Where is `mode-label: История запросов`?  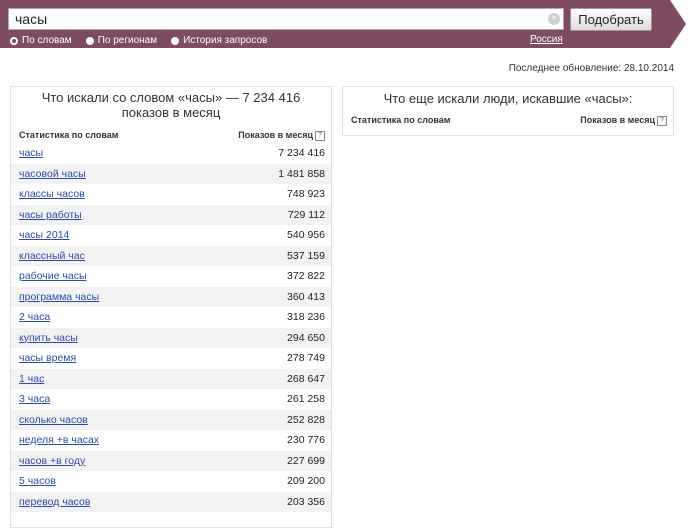 mode-label: История запросов is located at coordinates (225, 40).